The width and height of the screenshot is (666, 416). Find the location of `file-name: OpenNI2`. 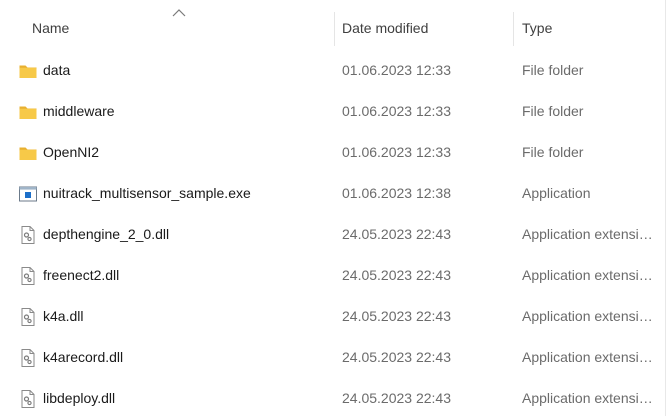

file-name: OpenNI2 is located at coordinates (71, 152).